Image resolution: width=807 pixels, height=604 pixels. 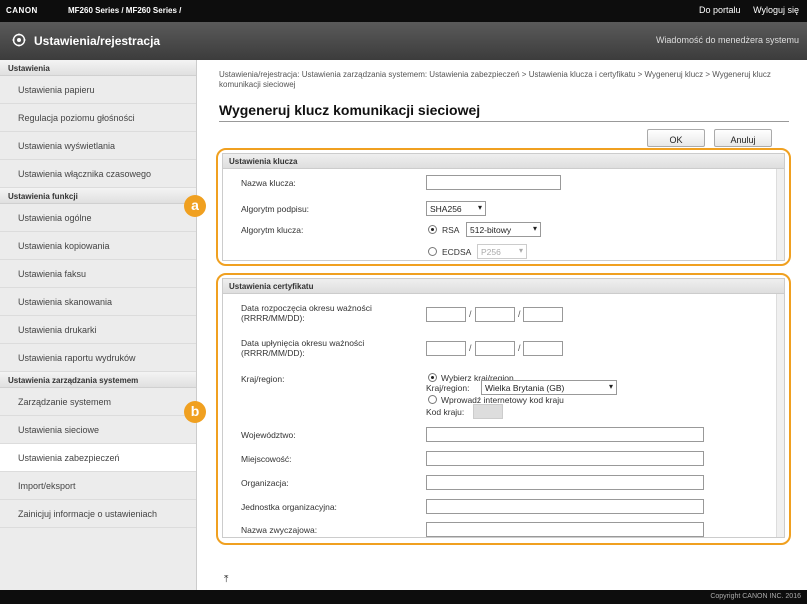 I want to click on logout-link: Wyloguj się, so click(x=776, y=10).